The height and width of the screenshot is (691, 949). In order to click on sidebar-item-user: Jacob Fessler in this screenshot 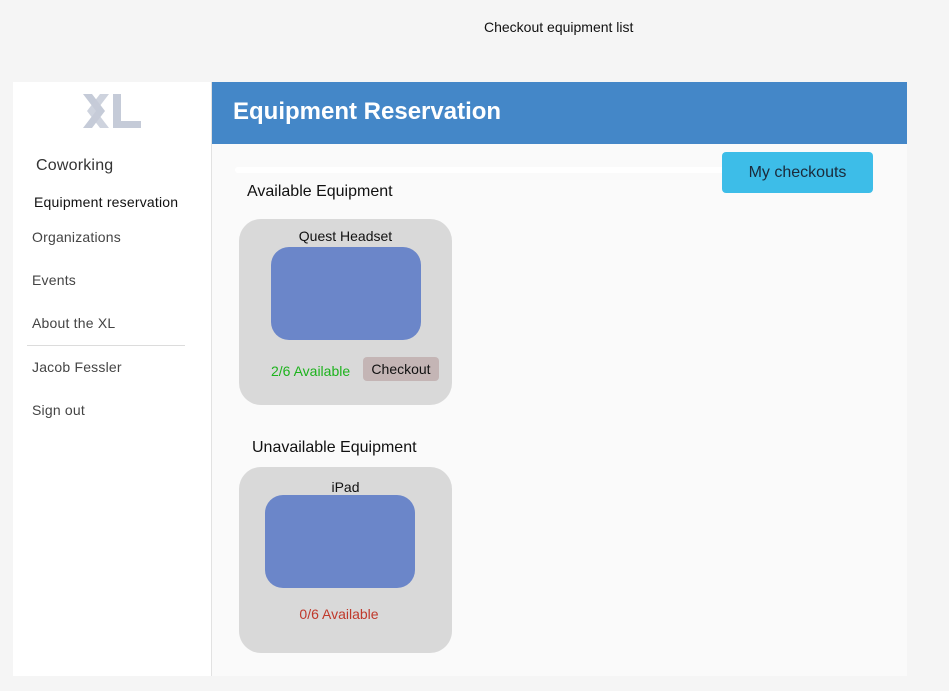, I will do `click(77, 367)`.